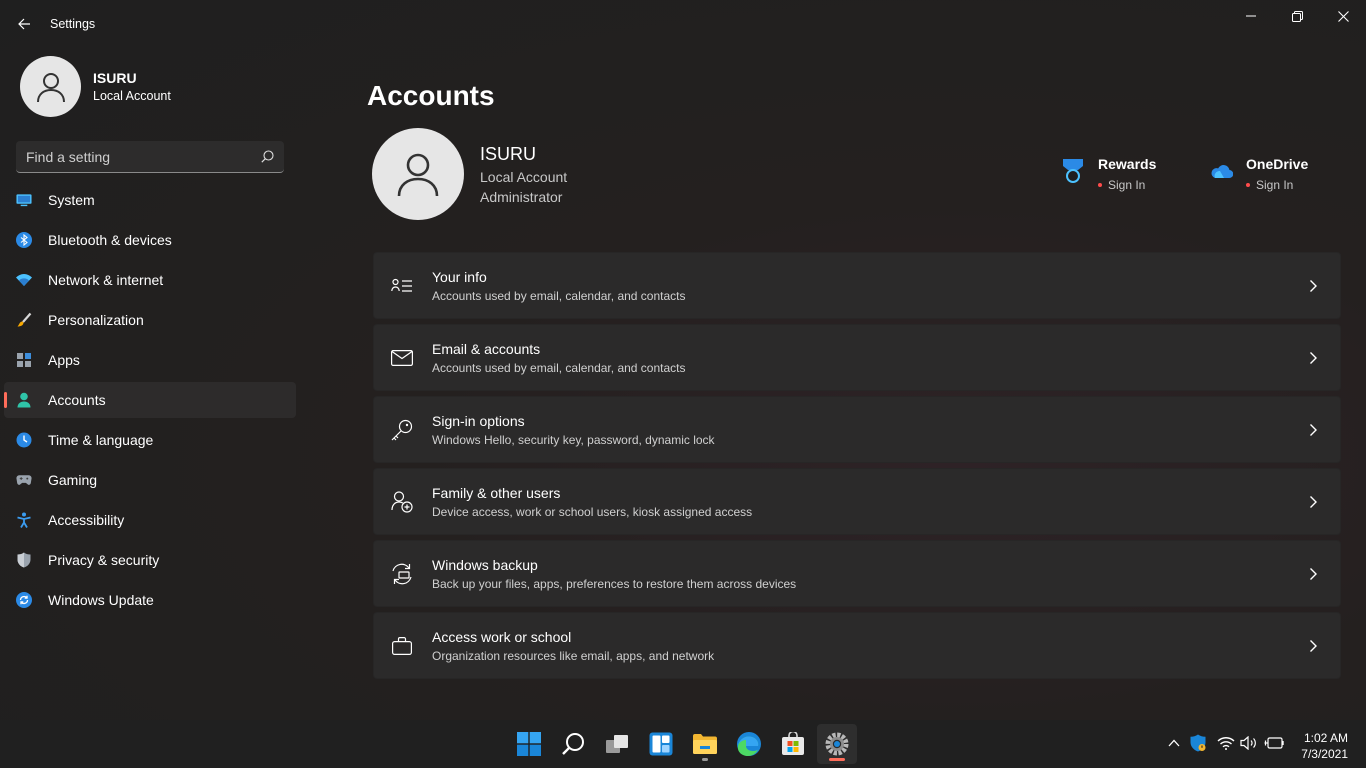 This screenshot has width=1366, height=768. I want to click on taskbar-start-button, so click(529, 744).